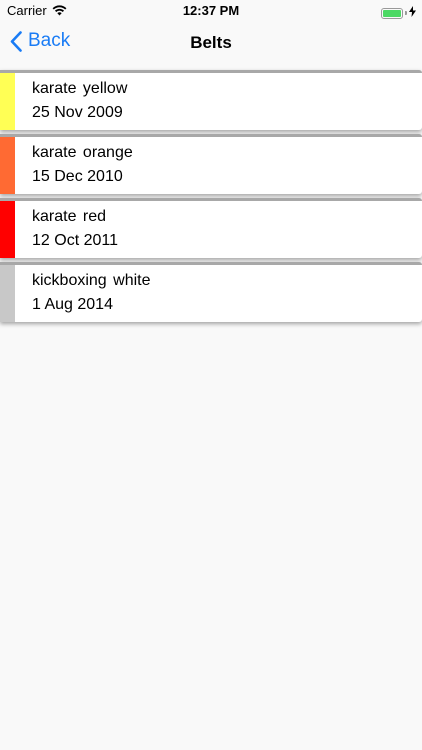 This screenshot has height=750, width=422. I want to click on belt-name: karate red, so click(69, 216).